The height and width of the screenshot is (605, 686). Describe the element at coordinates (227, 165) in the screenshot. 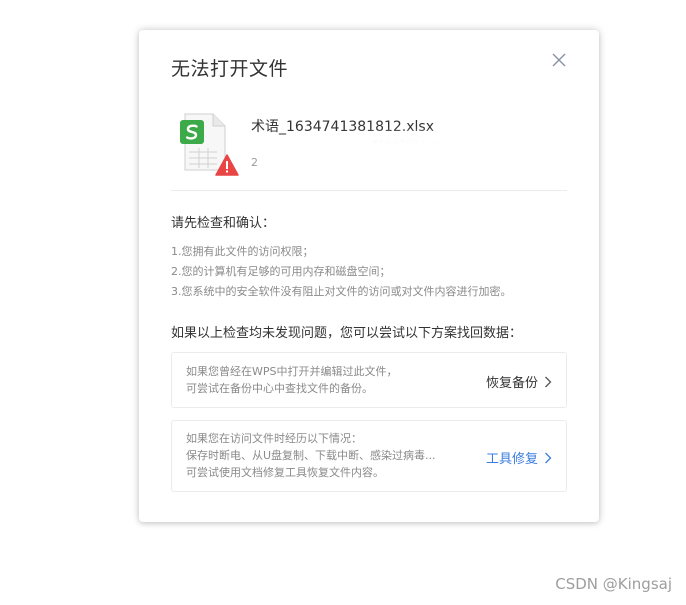

I see `warning-icon` at that location.